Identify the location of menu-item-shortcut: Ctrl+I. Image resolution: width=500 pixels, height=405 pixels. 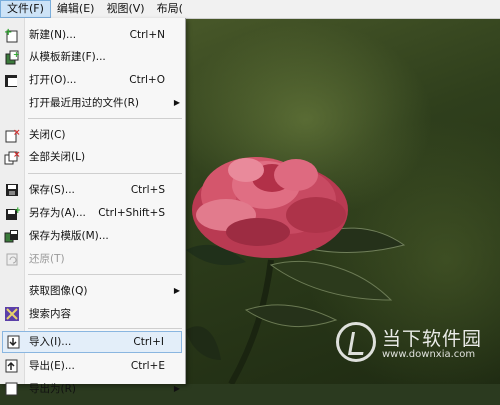
(148, 342).